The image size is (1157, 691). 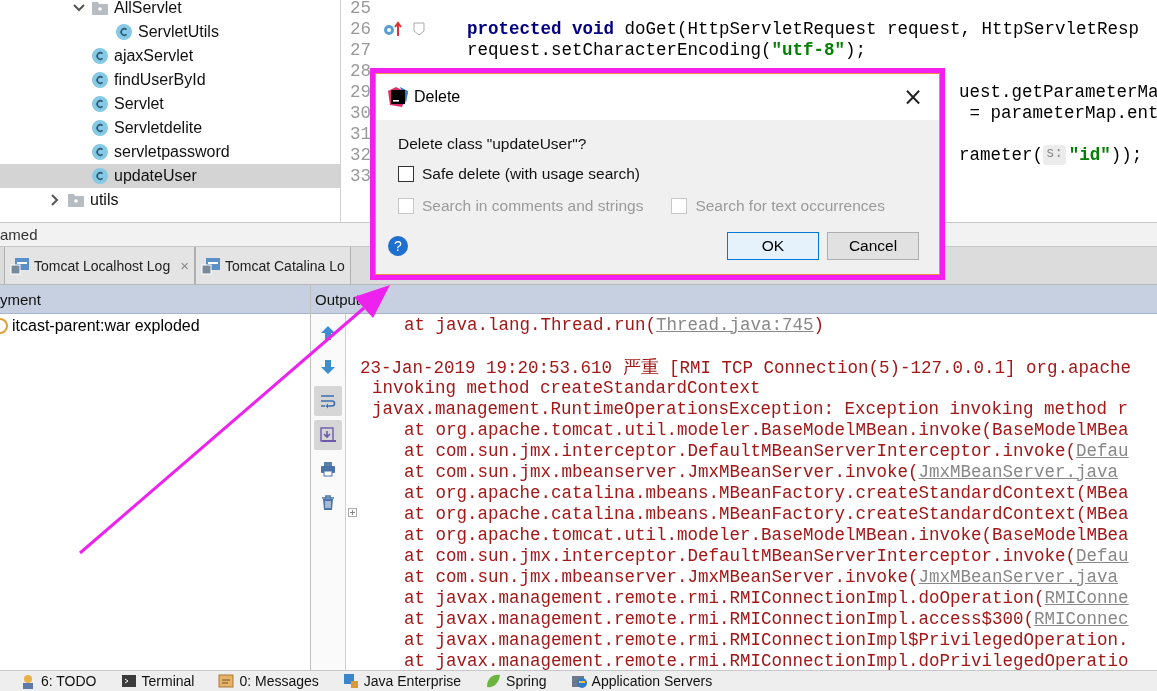 I want to click on dialog-button: OK, so click(x=773, y=246).